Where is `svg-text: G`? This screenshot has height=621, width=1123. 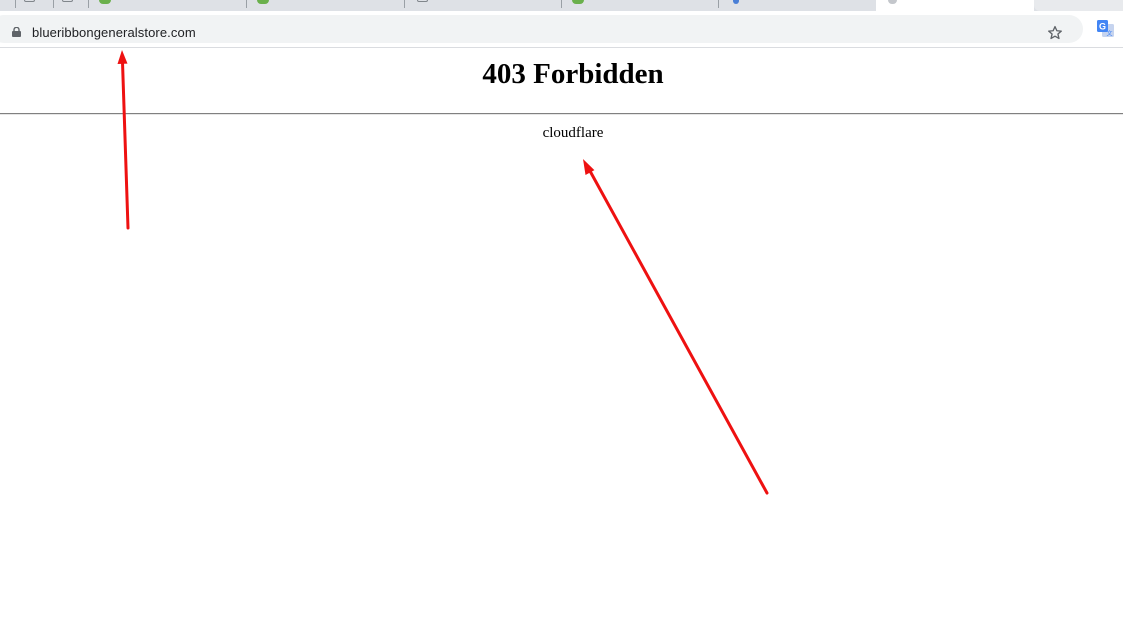
svg-text: G is located at coordinates (1102, 27).